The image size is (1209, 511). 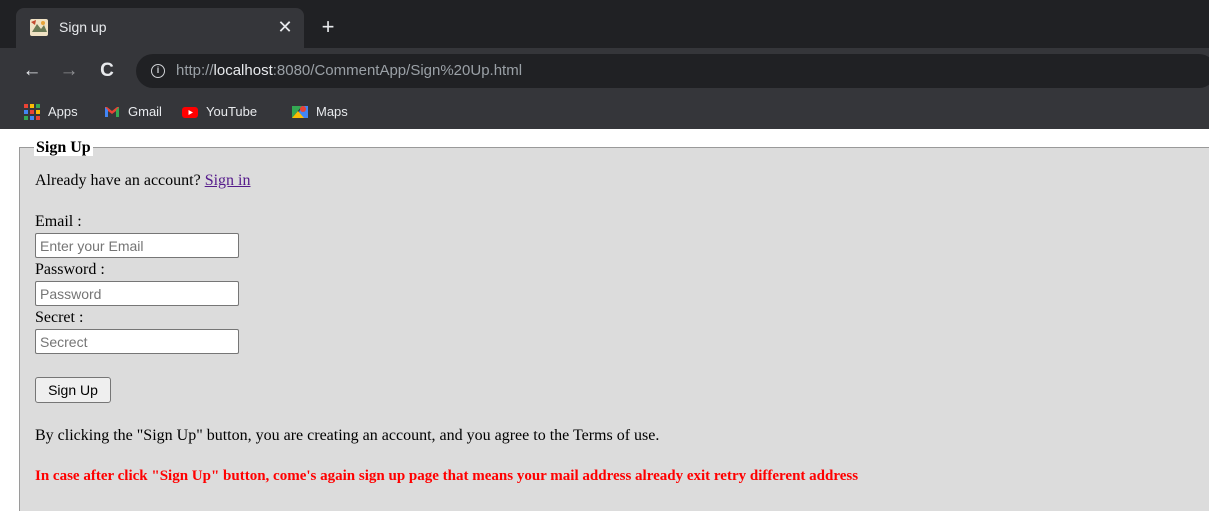 I want to click on gmail-icon, so click(x=112, y=111).